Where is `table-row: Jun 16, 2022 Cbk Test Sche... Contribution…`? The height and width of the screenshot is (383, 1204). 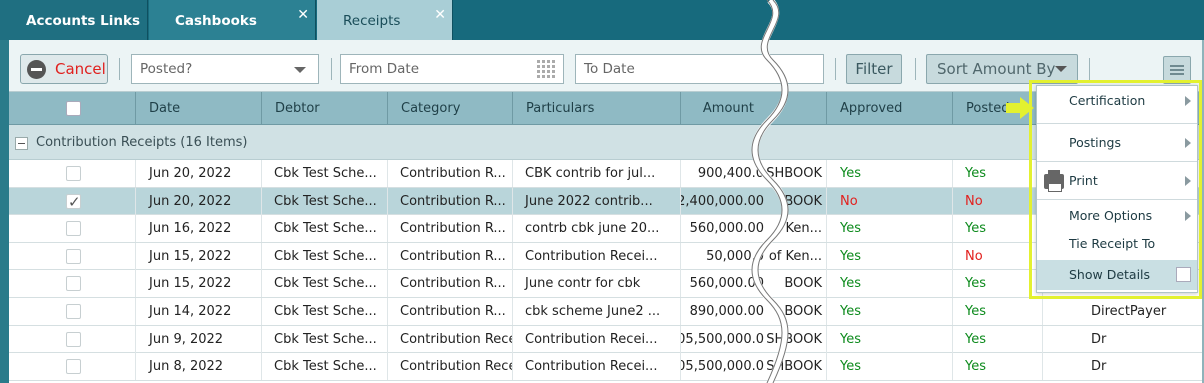
table-row: Jun 16, 2022 Cbk Test Sche... Contribution… is located at coordinates (605, 229).